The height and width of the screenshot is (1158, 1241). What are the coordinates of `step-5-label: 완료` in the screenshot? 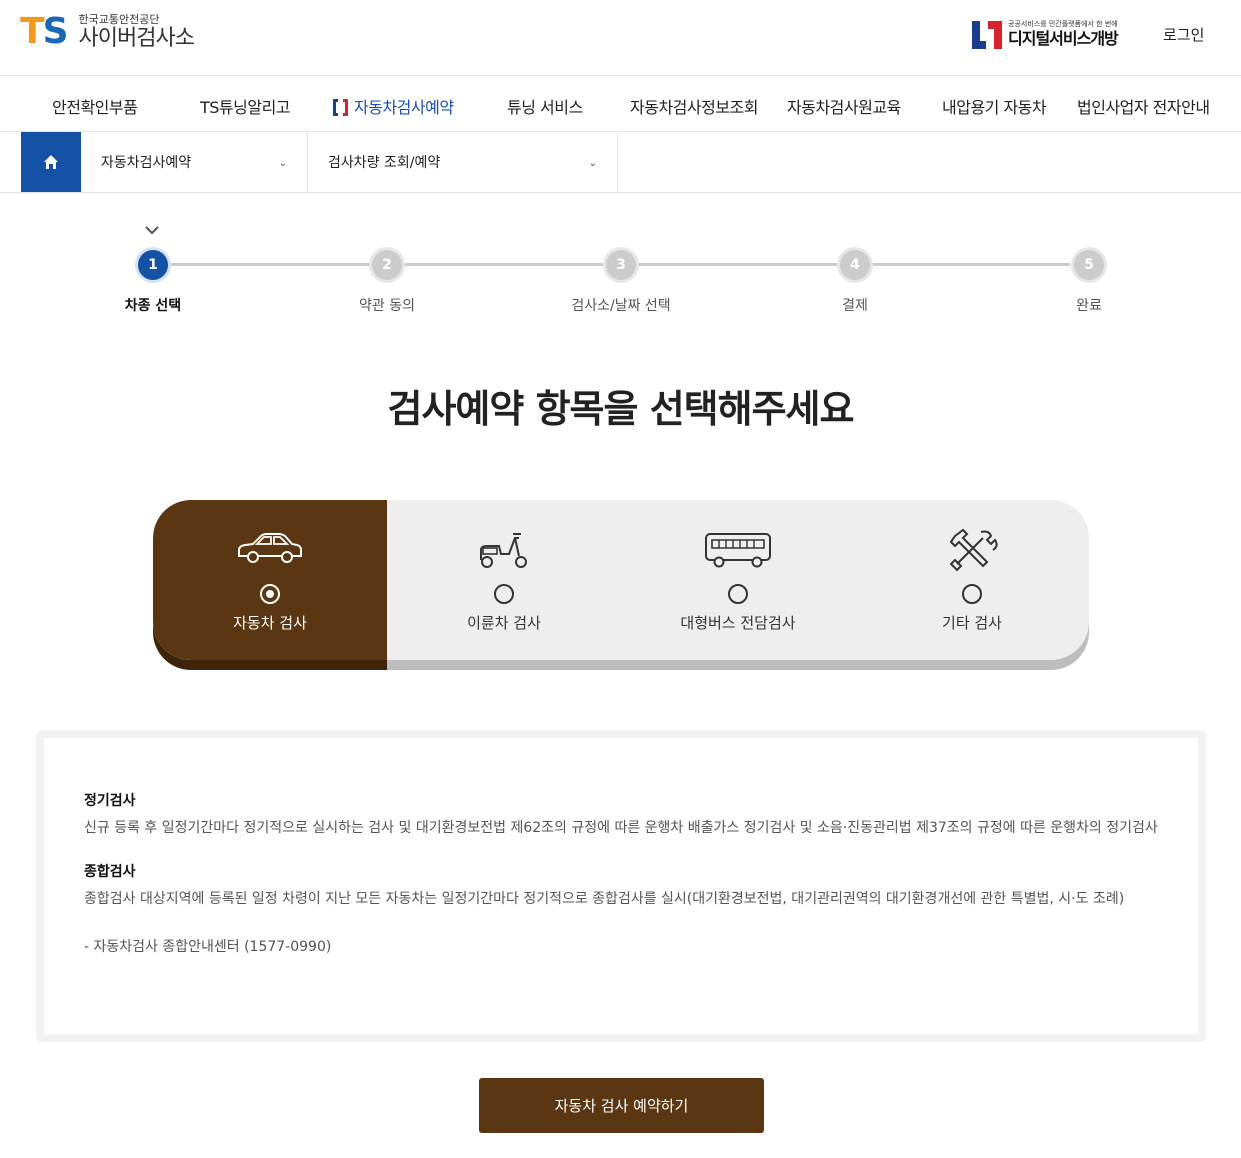 It's located at (1089, 306).